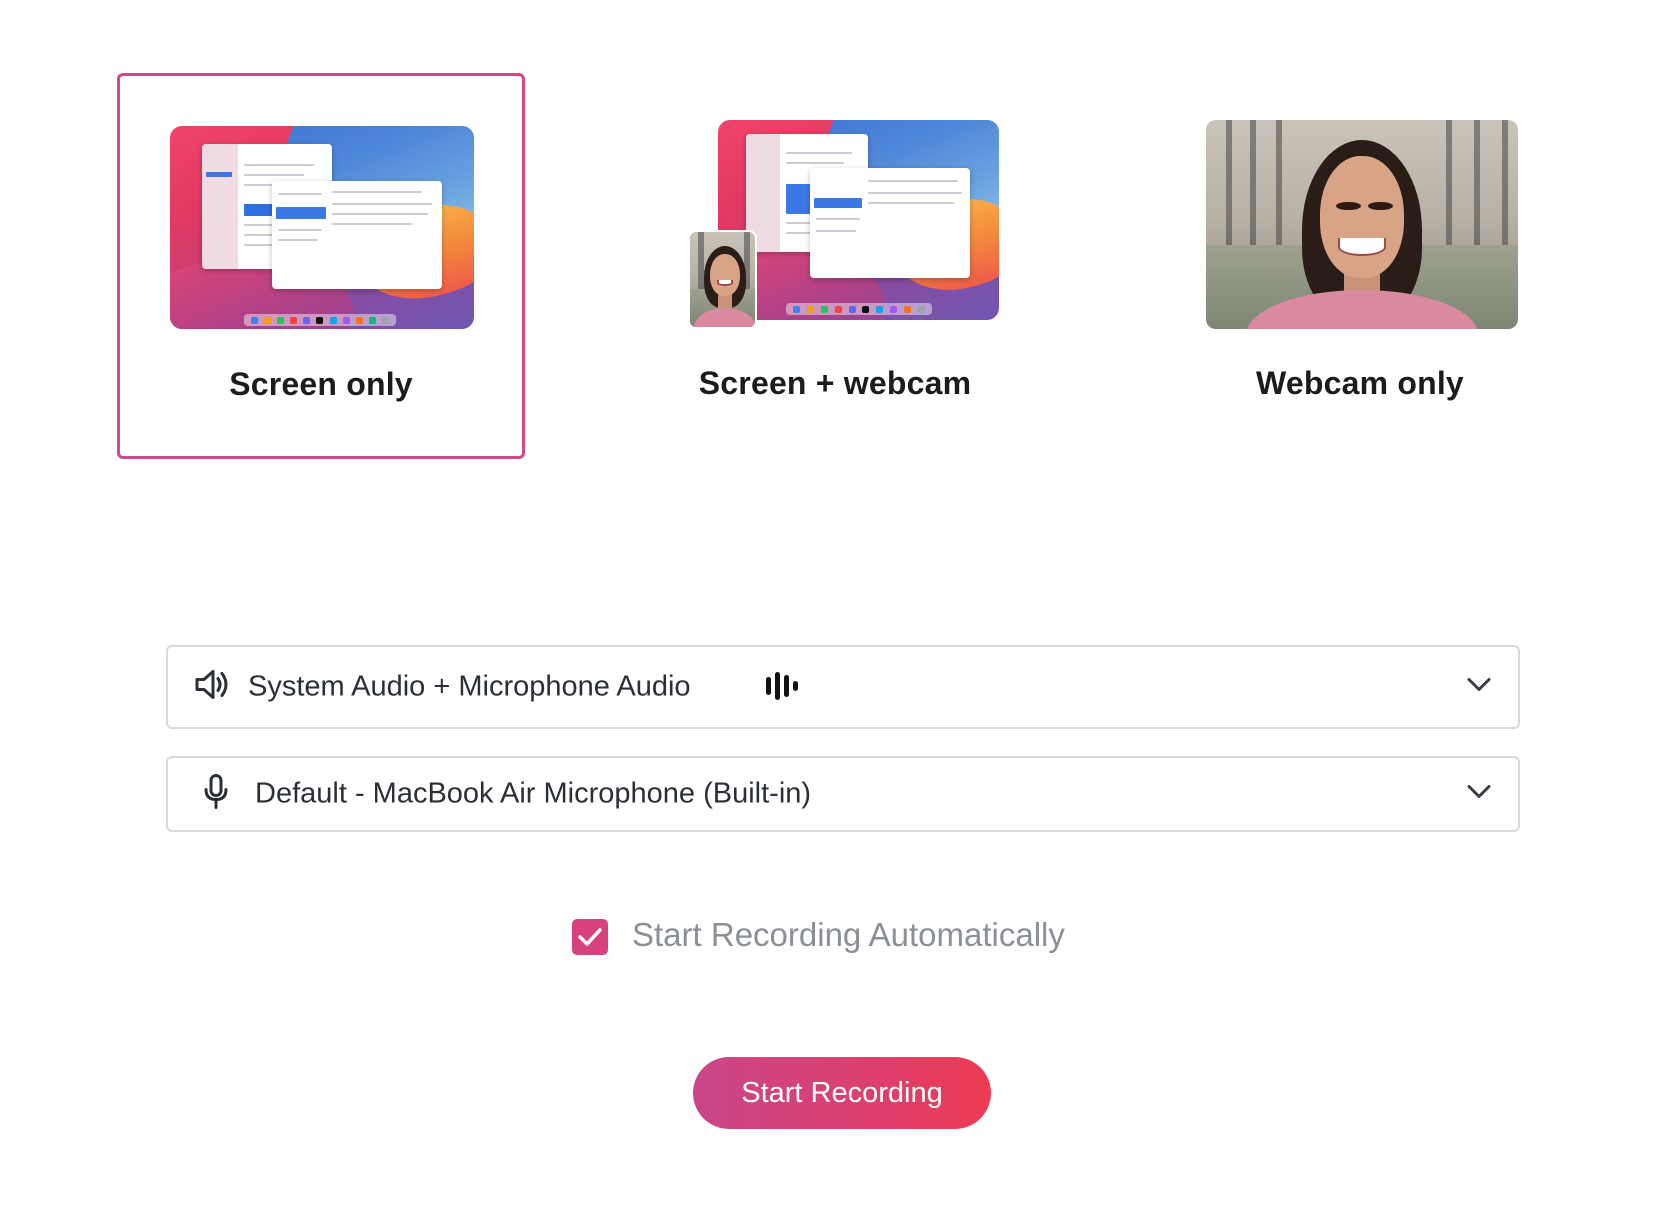 Image resolution: width=1654 pixels, height=1222 pixels. What do you see at coordinates (212, 687) in the screenshot?
I see `speaker-icon` at bounding box center [212, 687].